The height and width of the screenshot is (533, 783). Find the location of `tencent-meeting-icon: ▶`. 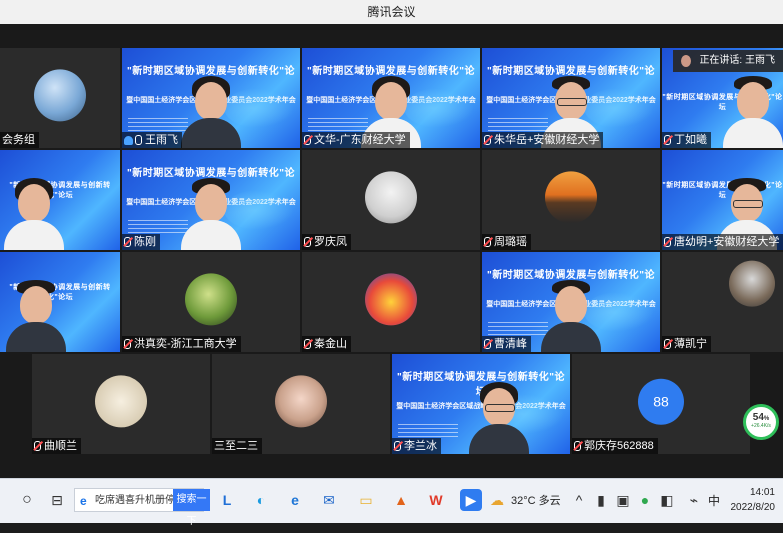

tencent-meeting-icon: ▶ is located at coordinates (471, 500).